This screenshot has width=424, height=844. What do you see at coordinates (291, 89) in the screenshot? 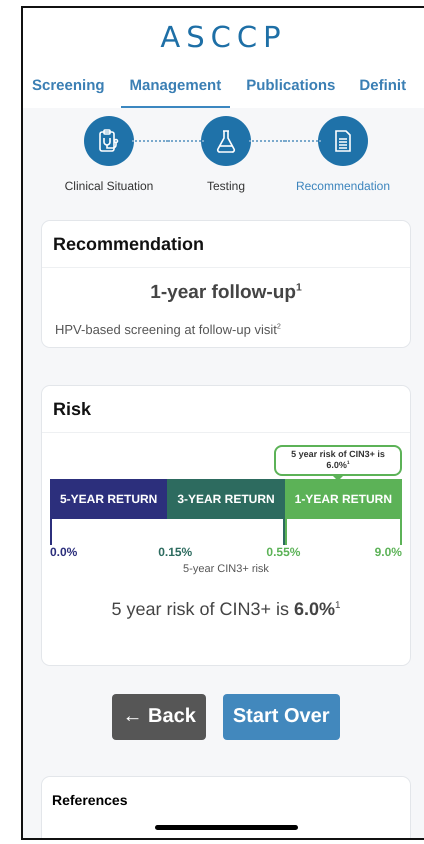
I see `nav-tab: Publications` at bounding box center [291, 89].